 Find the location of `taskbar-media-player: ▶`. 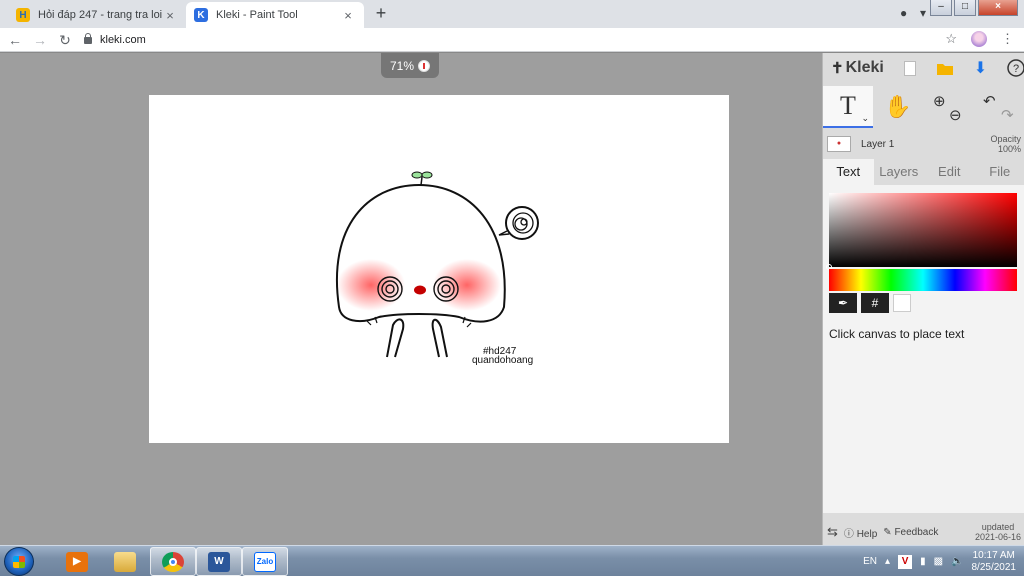

taskbar-media-player: ▶ is located at coordinates (77, 561).